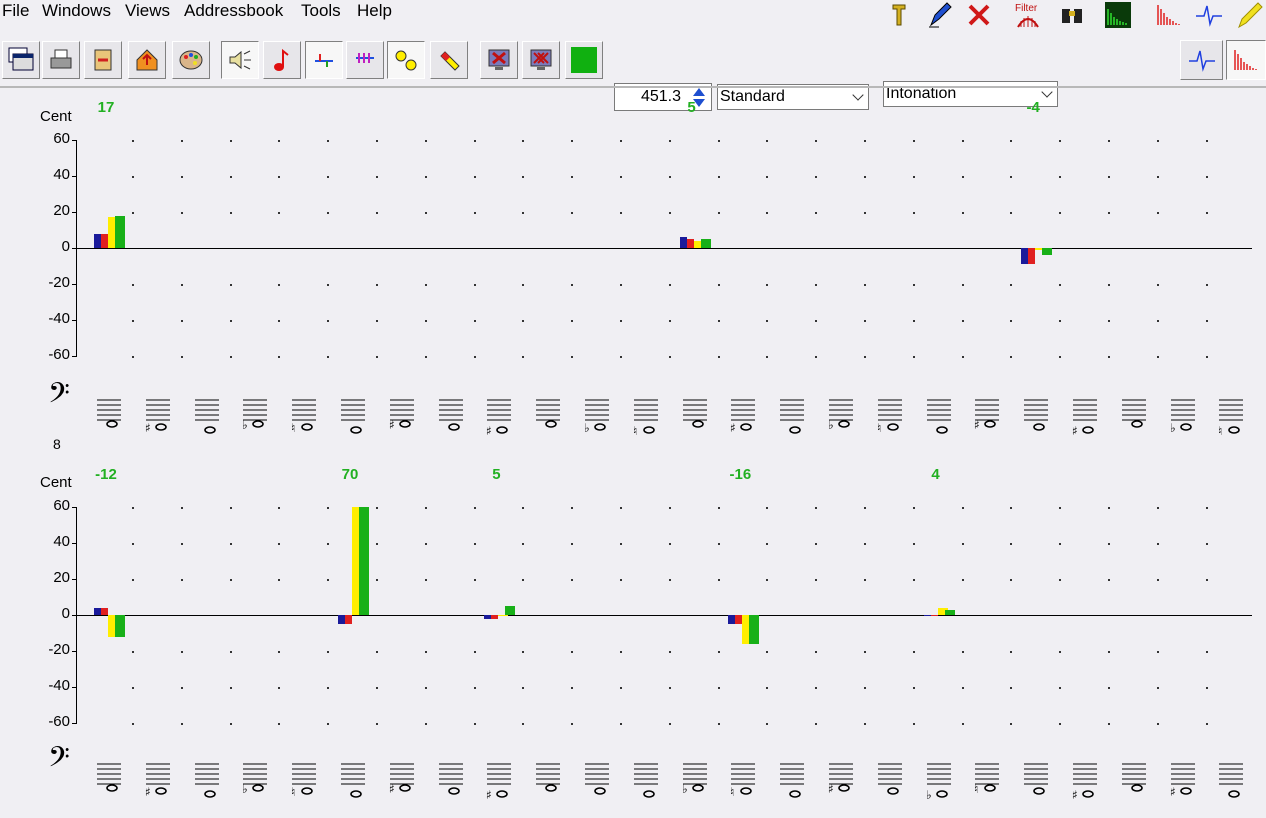 The width and height of the screenshot is (1266, 818). Describe the element at coordinates (374, 11) in the screenshot. I see `menu-help: Help` at that location.